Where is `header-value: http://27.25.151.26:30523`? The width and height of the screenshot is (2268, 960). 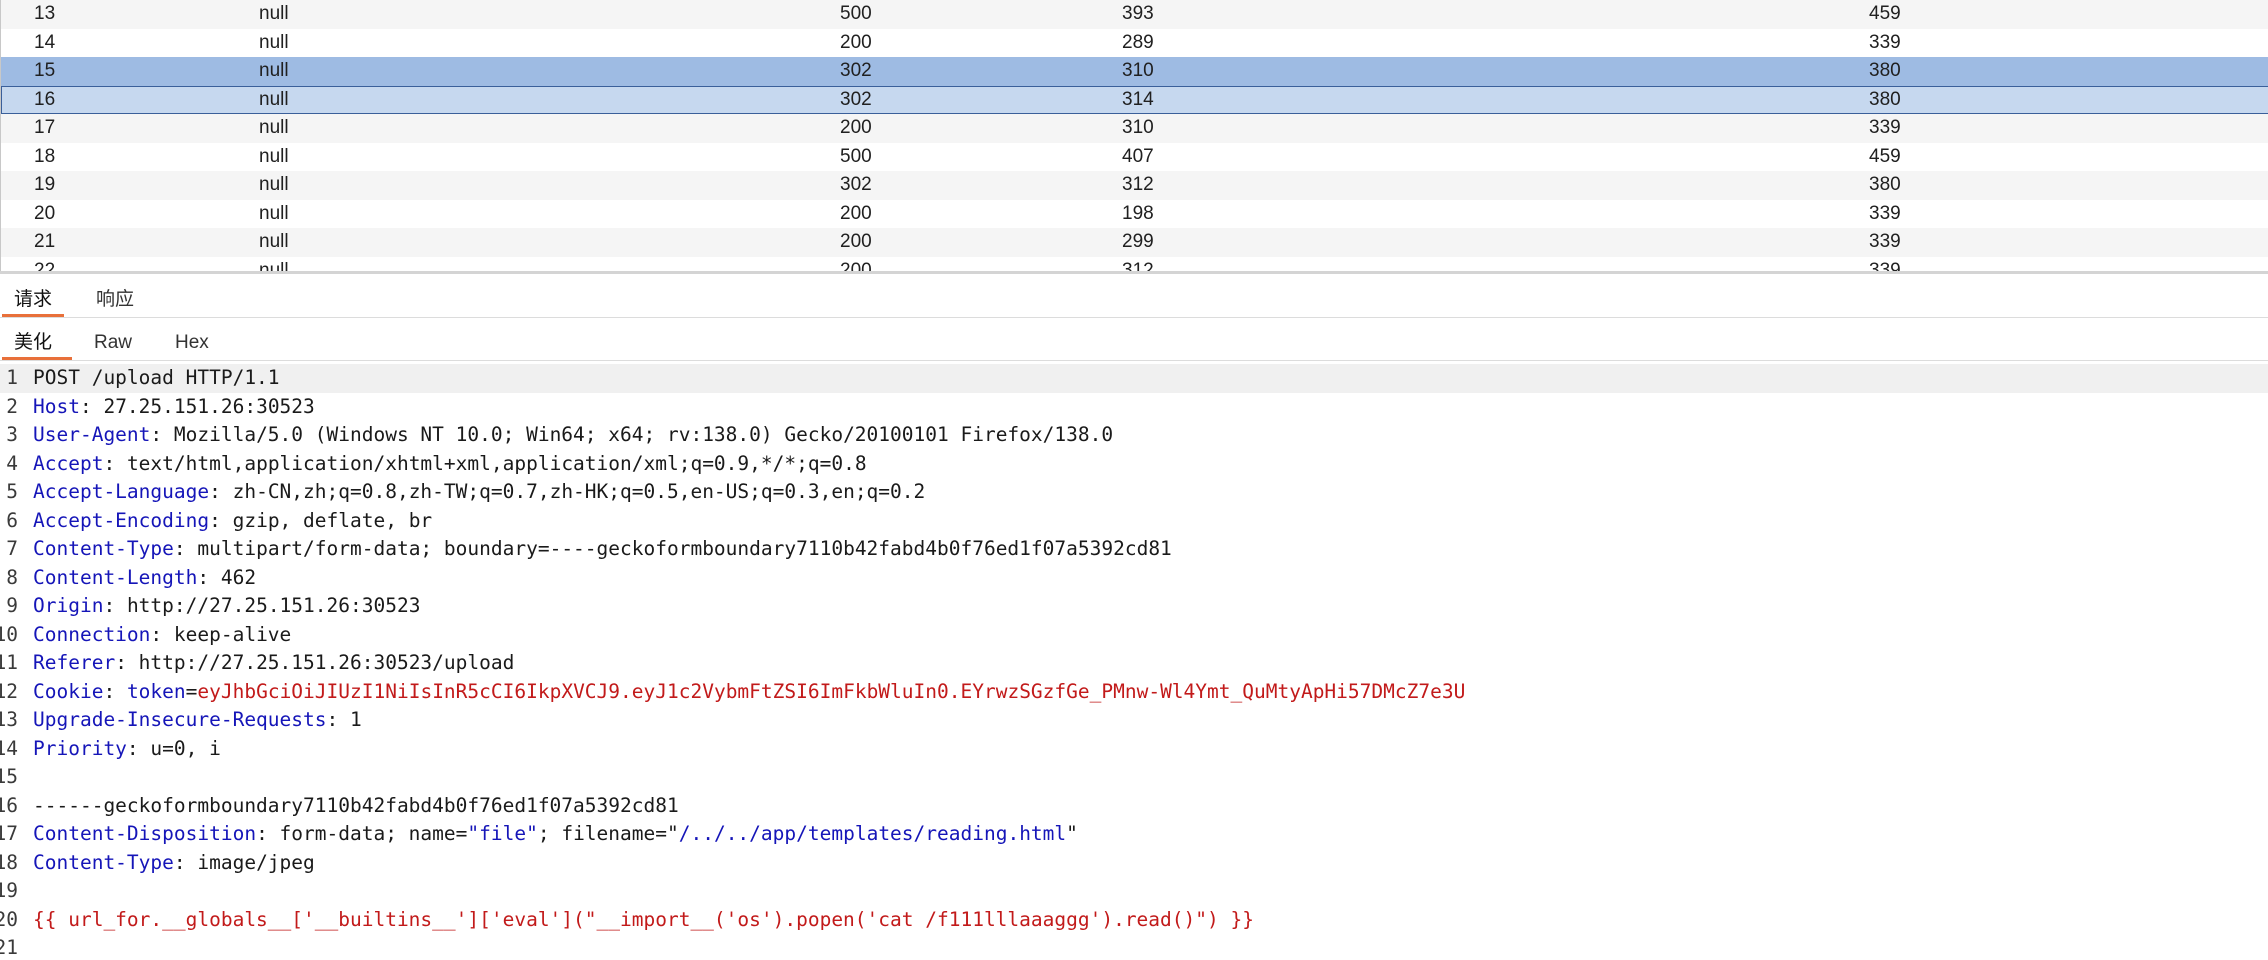 header-value: http://27.25.151.26:30523 is located at coordinates (273, 605).